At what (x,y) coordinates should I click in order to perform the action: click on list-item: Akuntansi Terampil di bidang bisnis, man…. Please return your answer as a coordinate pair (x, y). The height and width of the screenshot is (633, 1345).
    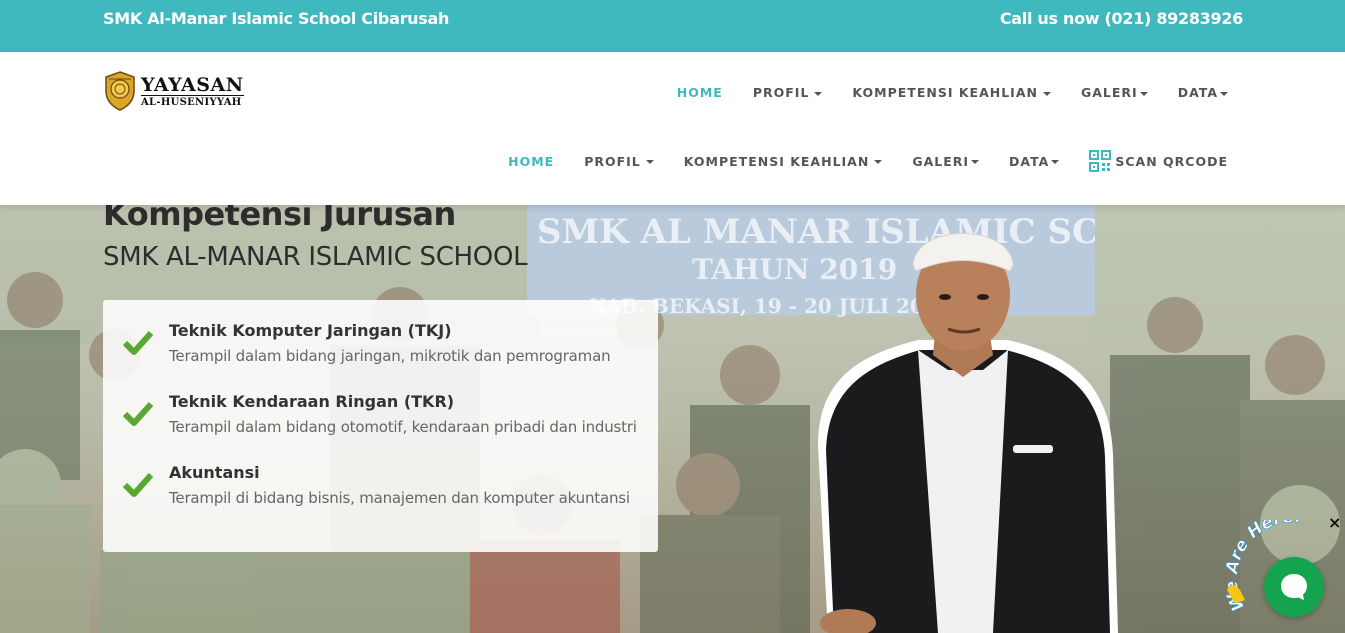
    Looking at the image, I should click on (380, 492).